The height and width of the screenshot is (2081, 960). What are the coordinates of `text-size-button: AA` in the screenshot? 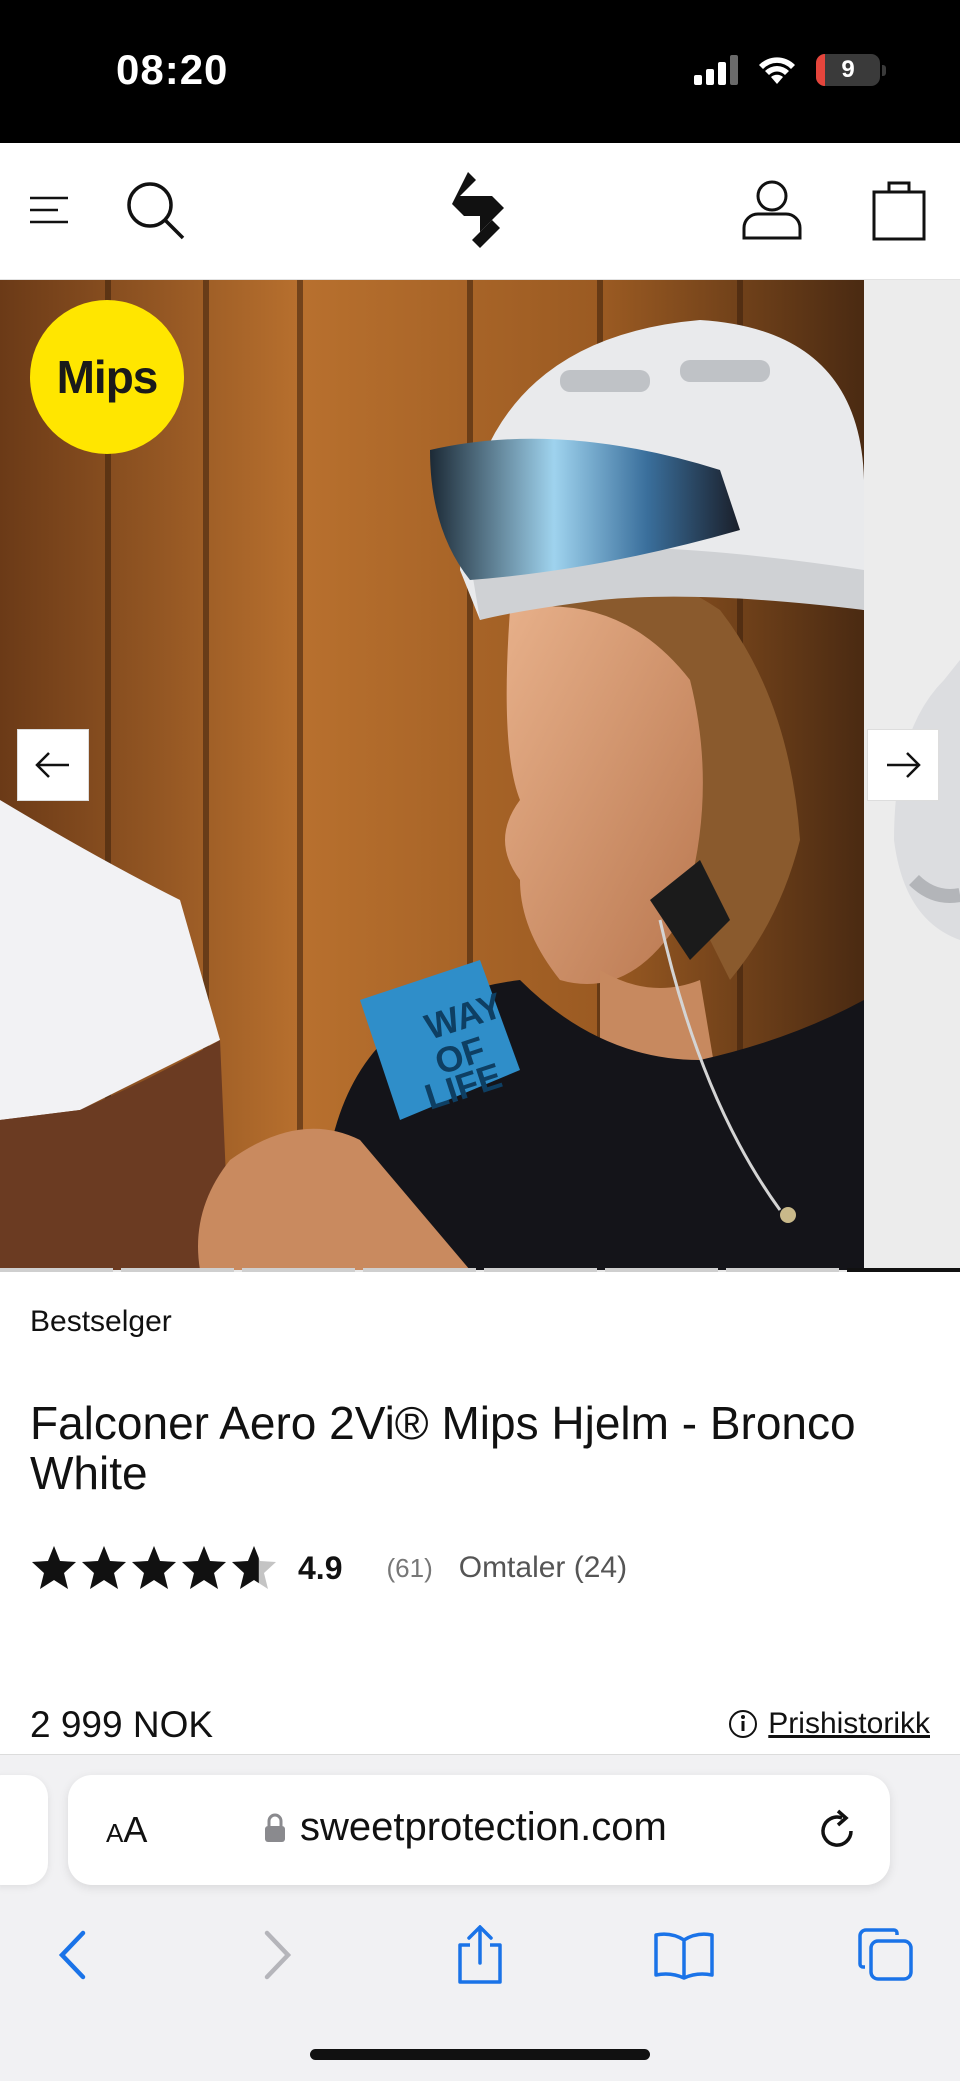 It's located at (126, 1830).